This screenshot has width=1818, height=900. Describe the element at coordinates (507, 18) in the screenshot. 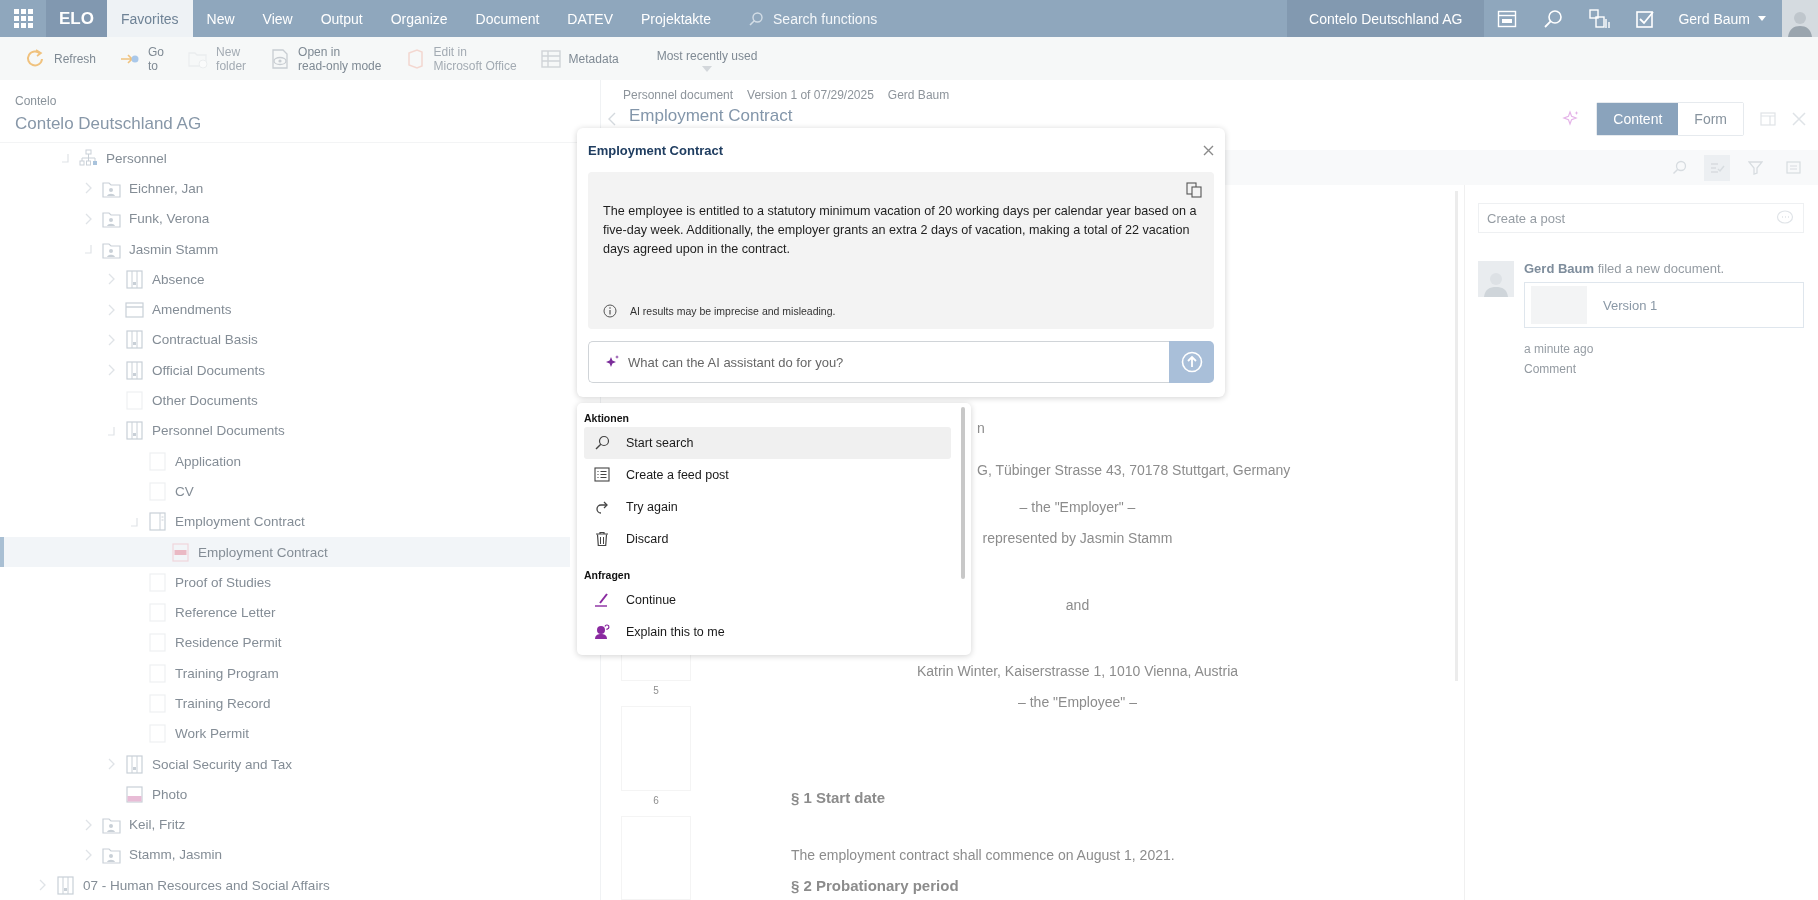

I see `menu-tab: Document` at that location.